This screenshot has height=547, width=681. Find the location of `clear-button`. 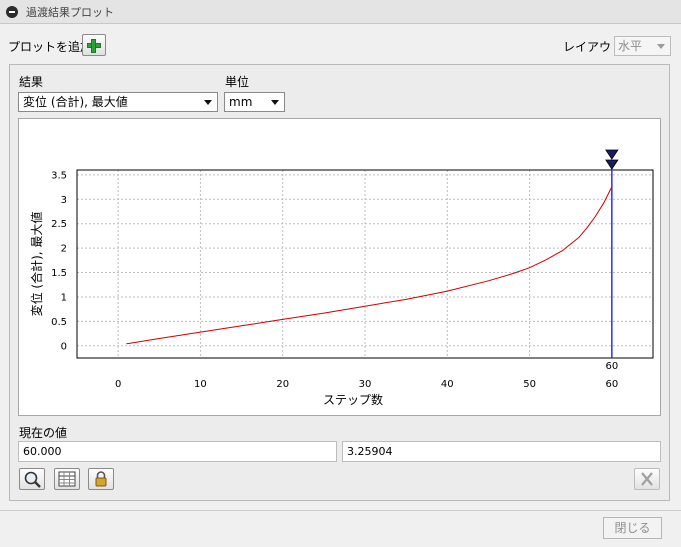

clear-button is located at coordinates (647, 479).